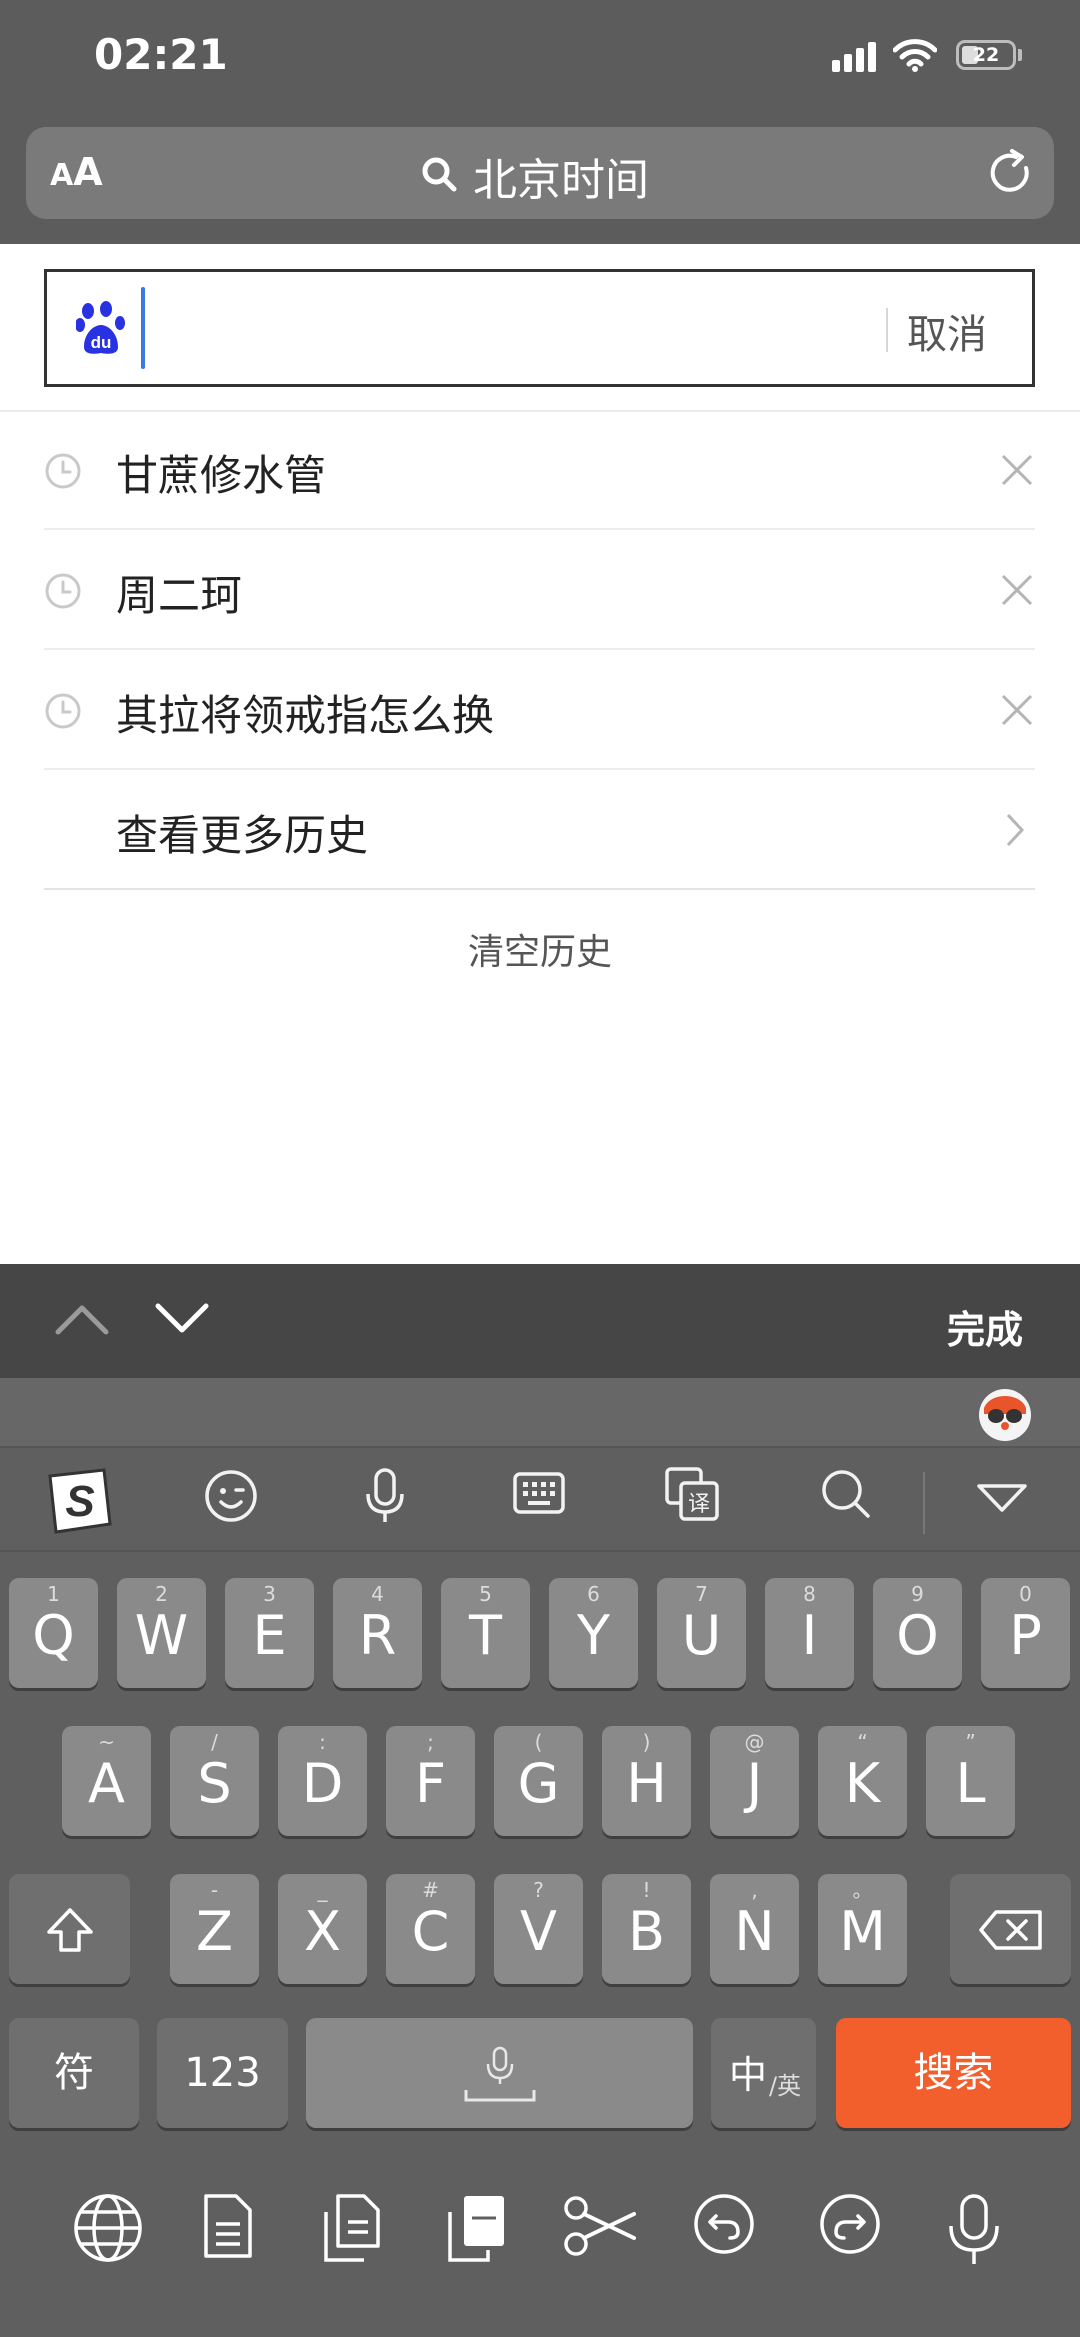  I want to click on backspace-key, so click(1010, 1929).